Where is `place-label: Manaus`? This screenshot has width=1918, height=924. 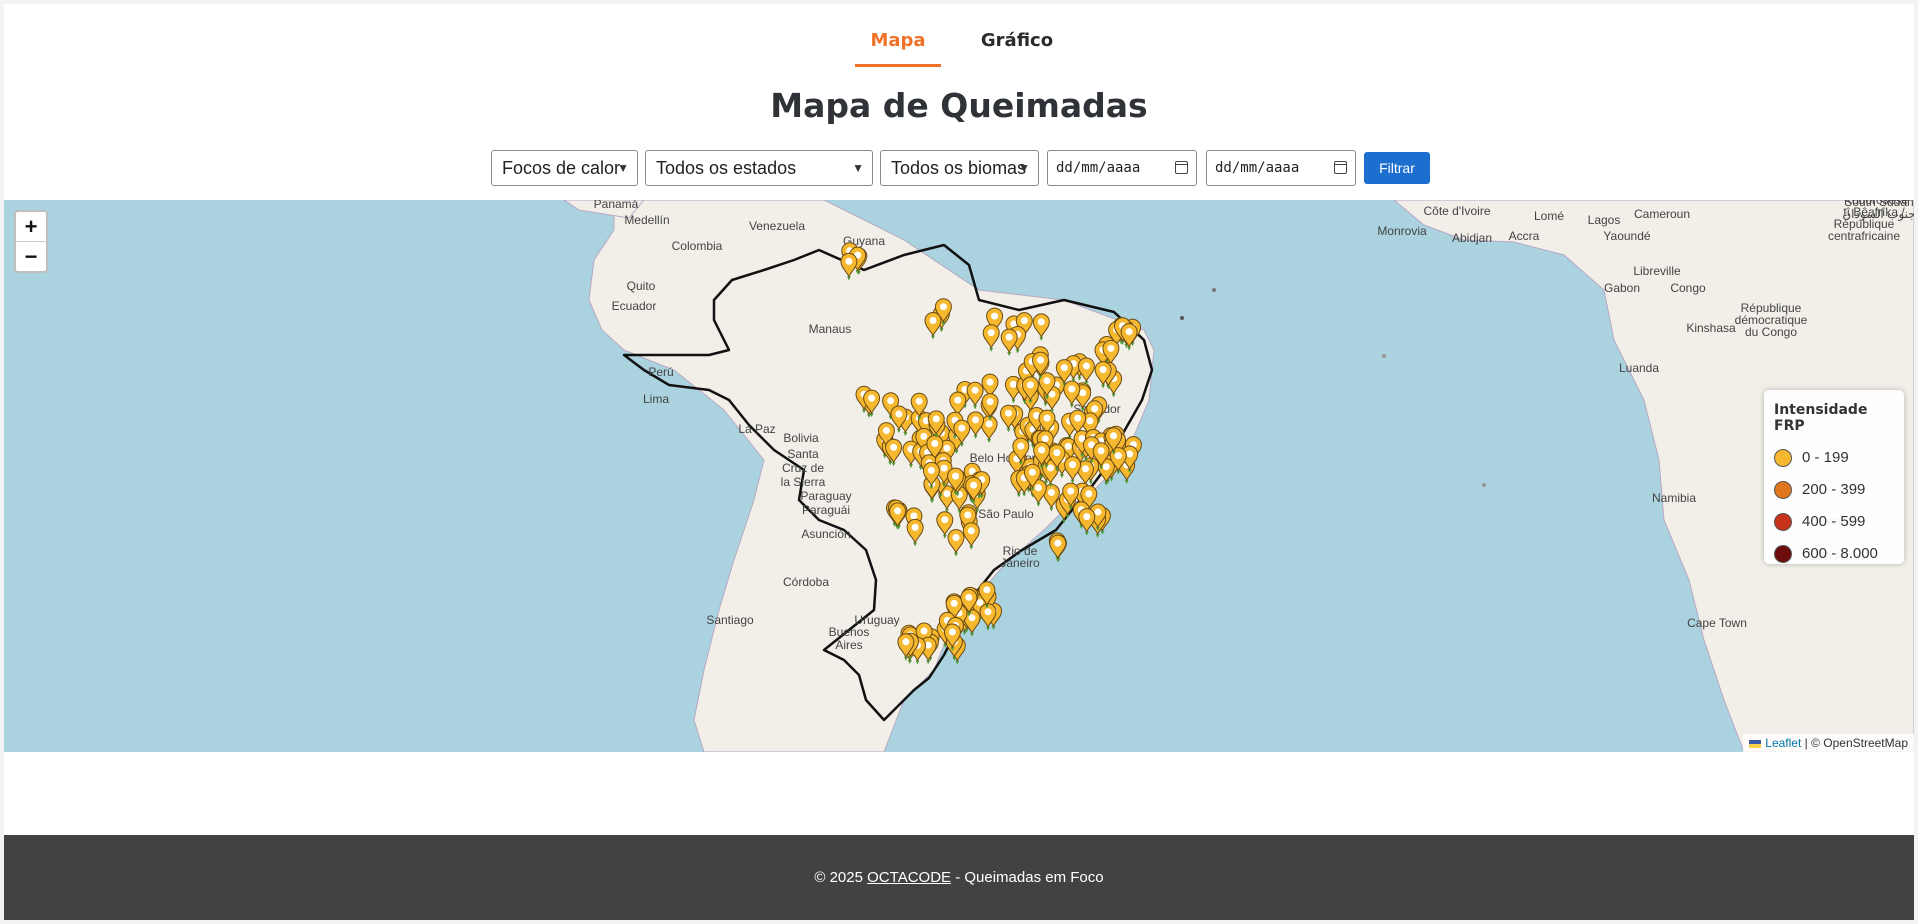
place-label: Manaus is located at coordinates (830, 329).